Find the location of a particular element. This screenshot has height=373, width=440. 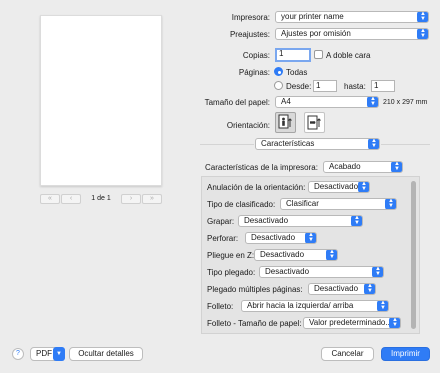

first-page-button: « is located at coordinates (50, 199).